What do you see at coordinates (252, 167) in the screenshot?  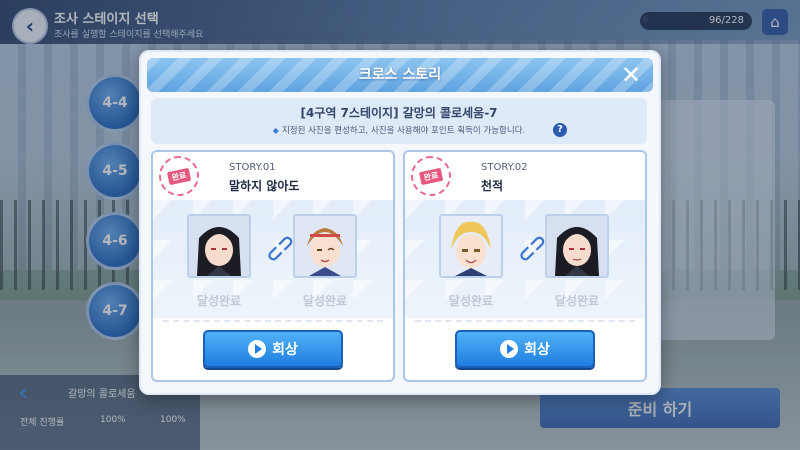 I see `story-number: STORY.01` at bounding box center [252, 167].